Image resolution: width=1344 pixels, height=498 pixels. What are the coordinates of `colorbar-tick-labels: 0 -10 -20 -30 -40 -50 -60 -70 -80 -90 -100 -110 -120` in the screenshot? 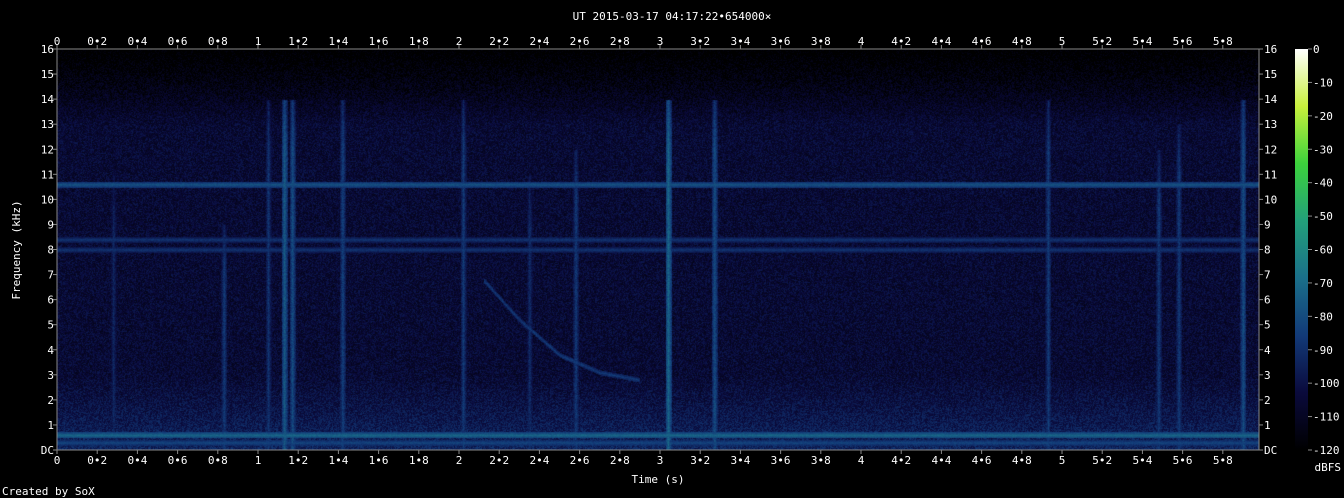 It's located at (1324, 250).